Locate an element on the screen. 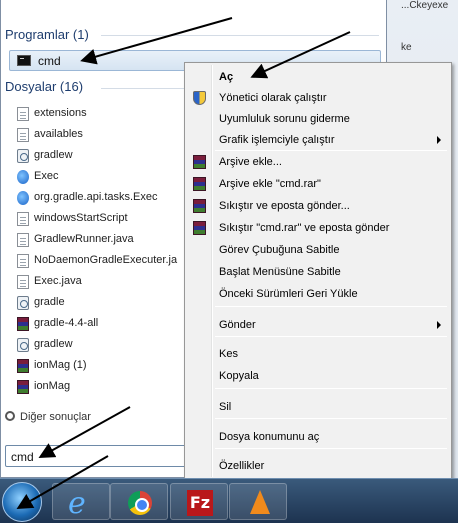 This screenshot has height=523, width=458. context-menu-label: Kopyala is located at coordinates (239, 376).